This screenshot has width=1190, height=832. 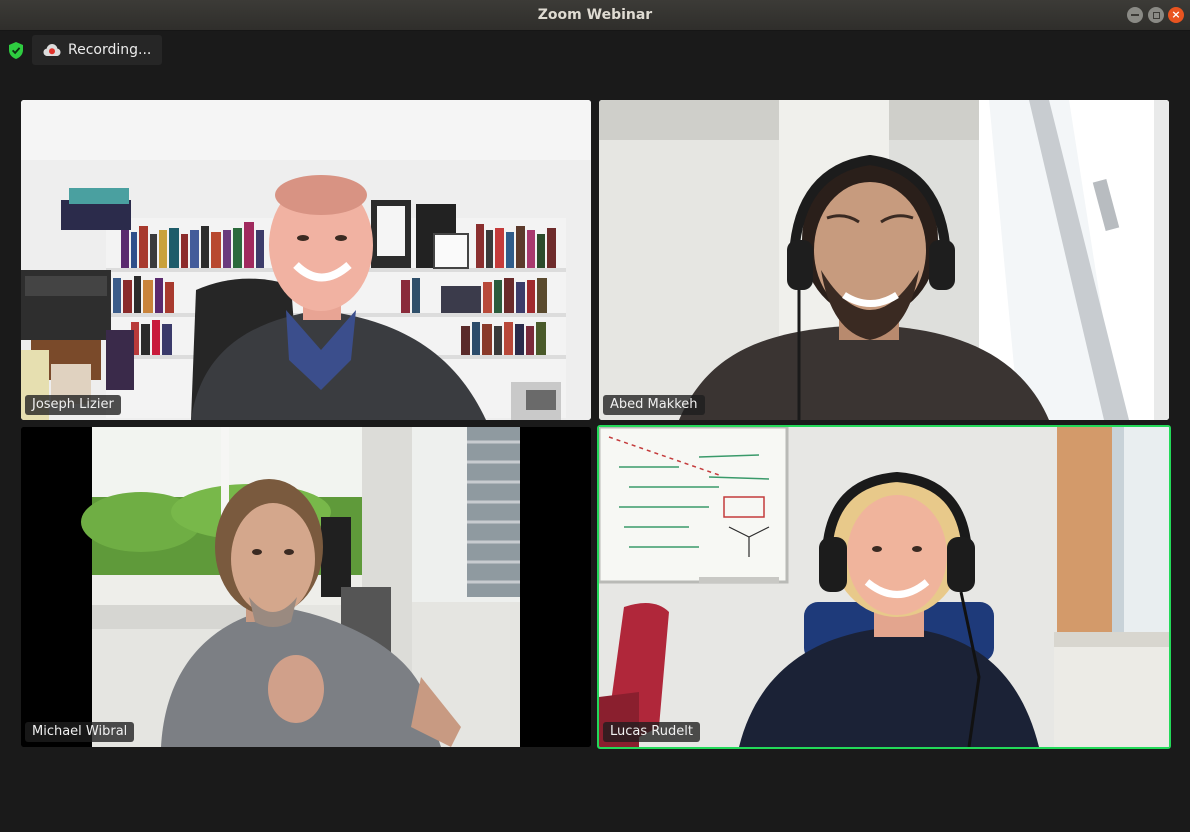 What do you see at coordinates (16, 50) in the screenshot?
I see `shield-check-icon` at bounding box center [16, 50].